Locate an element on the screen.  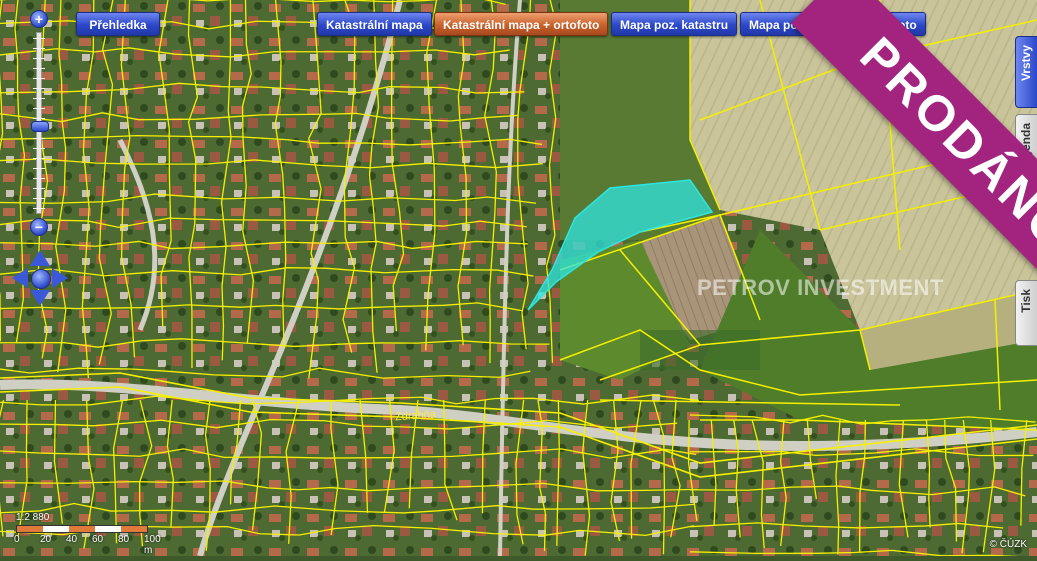
tab-layers-label: Vrstvy is located at coordinates (1026, 63).